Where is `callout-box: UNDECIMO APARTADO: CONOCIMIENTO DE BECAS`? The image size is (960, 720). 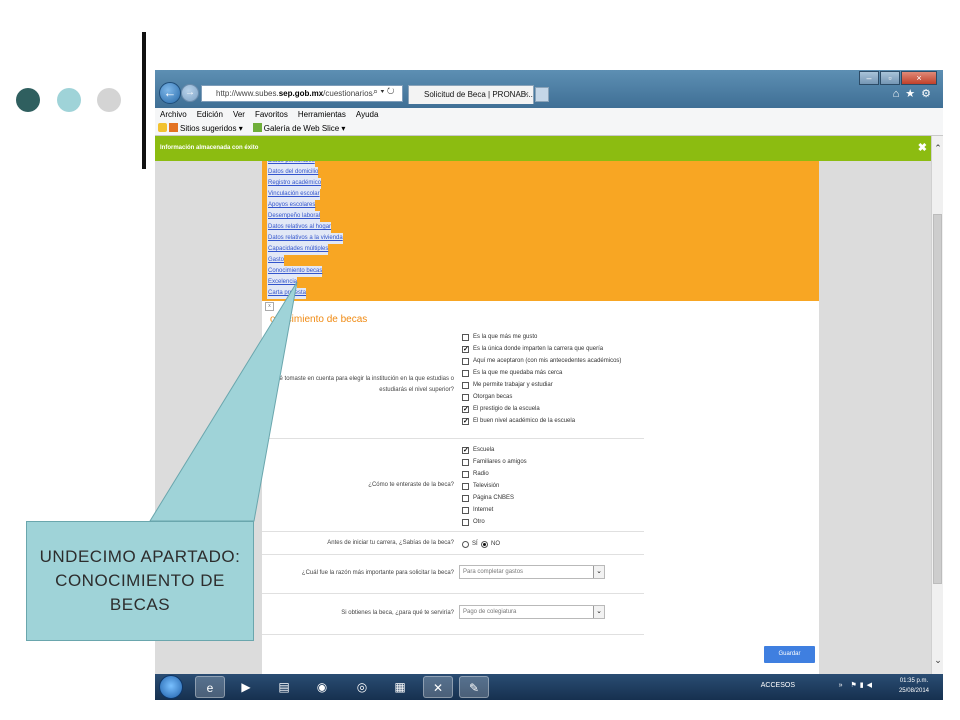 callout-box: UNDECIMO APARTADO: CONOCIMIENTO DE BECAS is located at coordinates (140, 581).